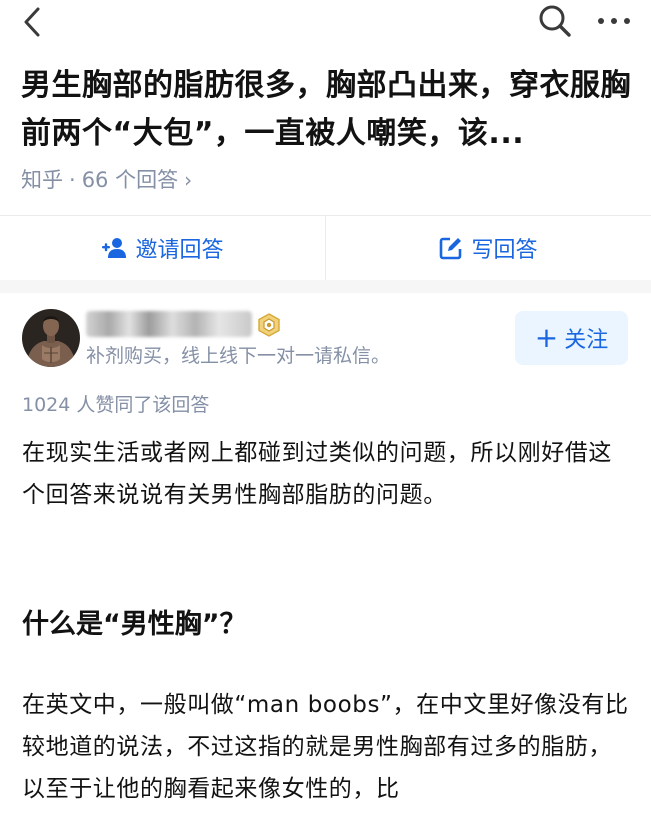 Image resolution: width=651 pixels, height=815 pixels. I want to click on add-user-icon, so click(114, 248).